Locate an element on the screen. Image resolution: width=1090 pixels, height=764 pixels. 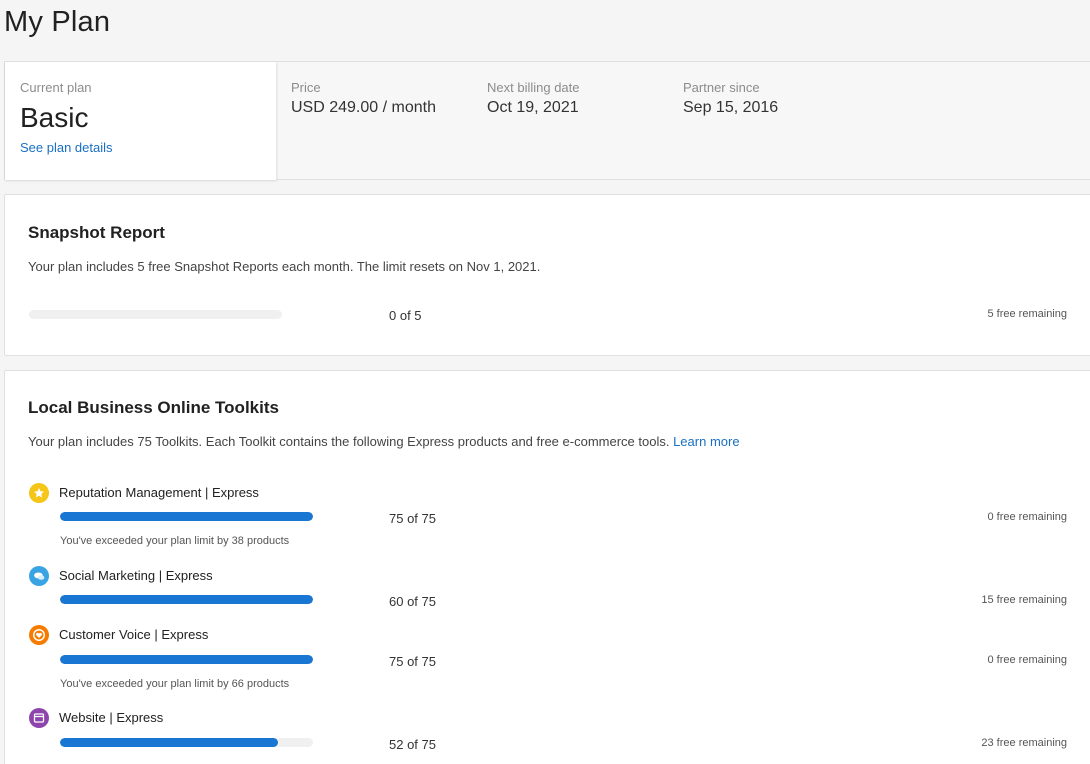
snapshot-count: 0 of 5 is located at coordinates (405, 315).